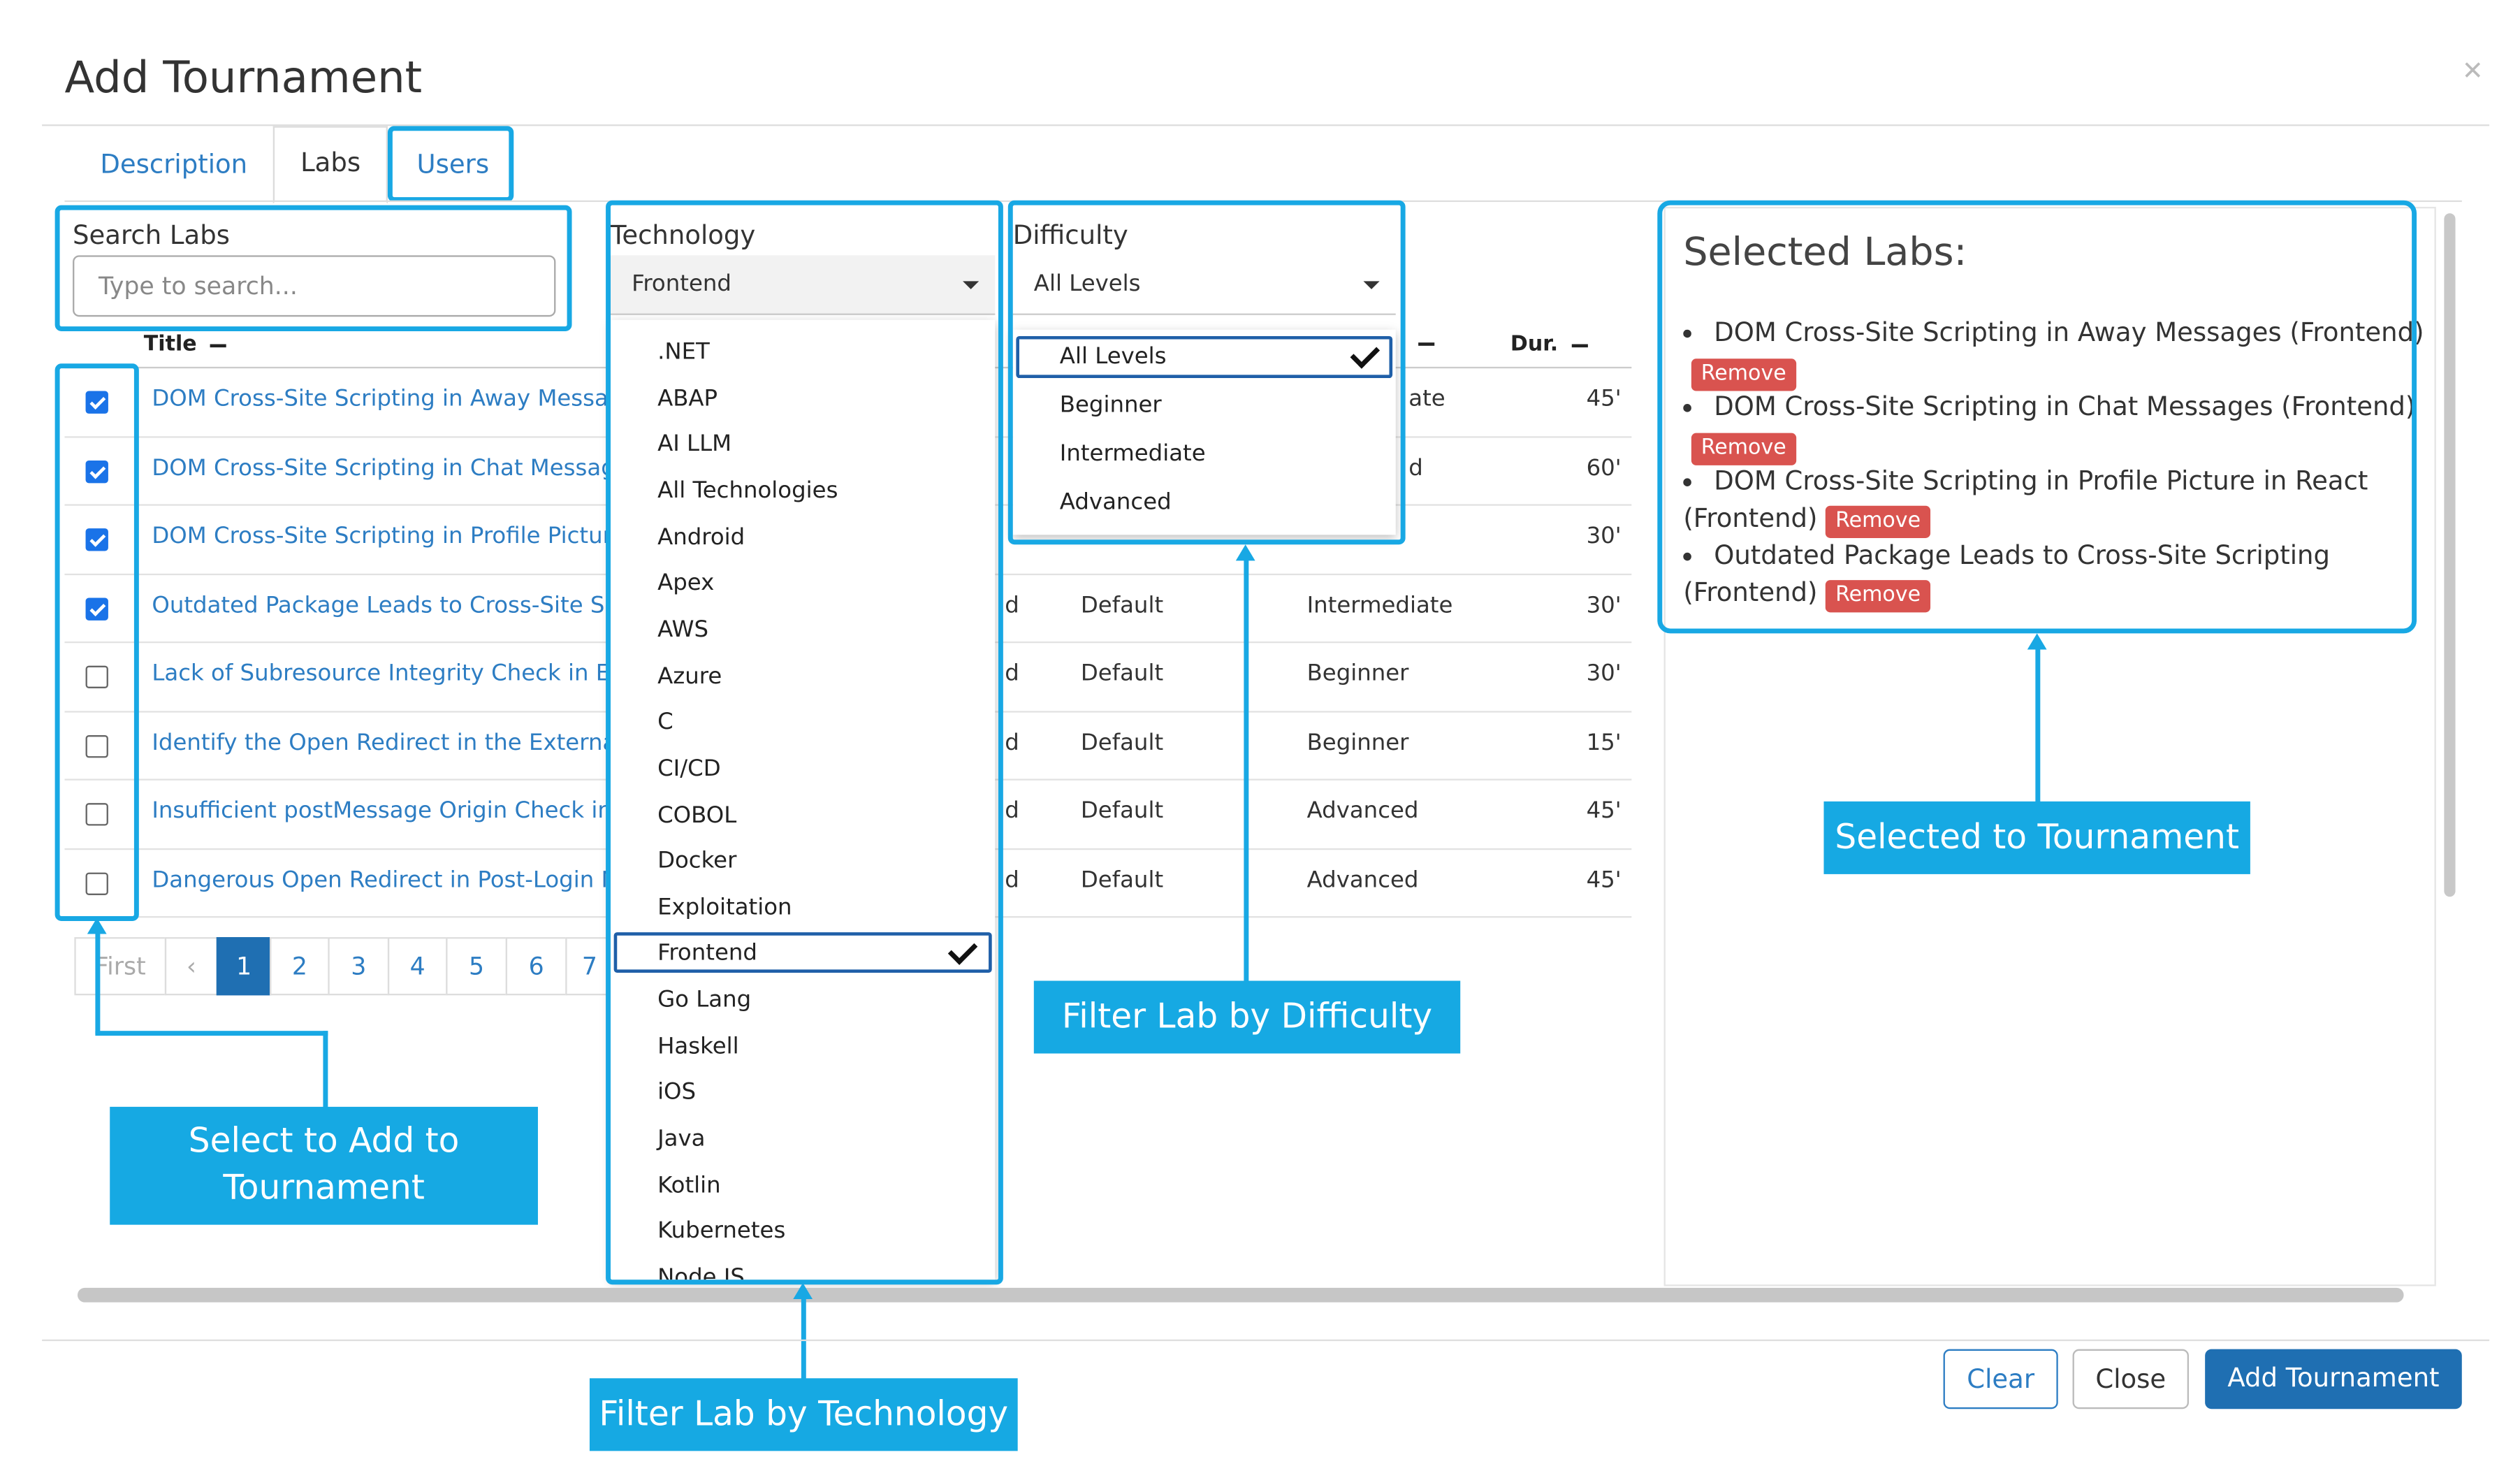 The height and width of the screenshot is (1464, 2520). Describe the element at coordinates (1604, 742) in the screenshot. I see `lab-duration: 15'` at that location.